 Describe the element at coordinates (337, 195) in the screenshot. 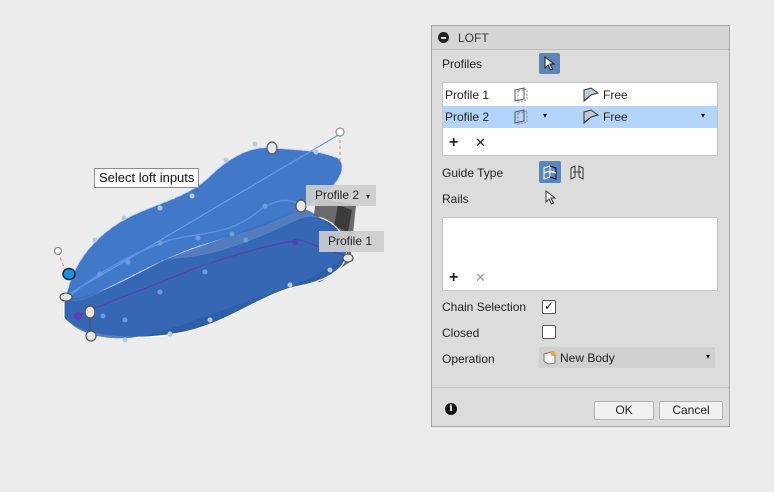

I see `profile-2-canvas-label-text: Profile 2` at that location.